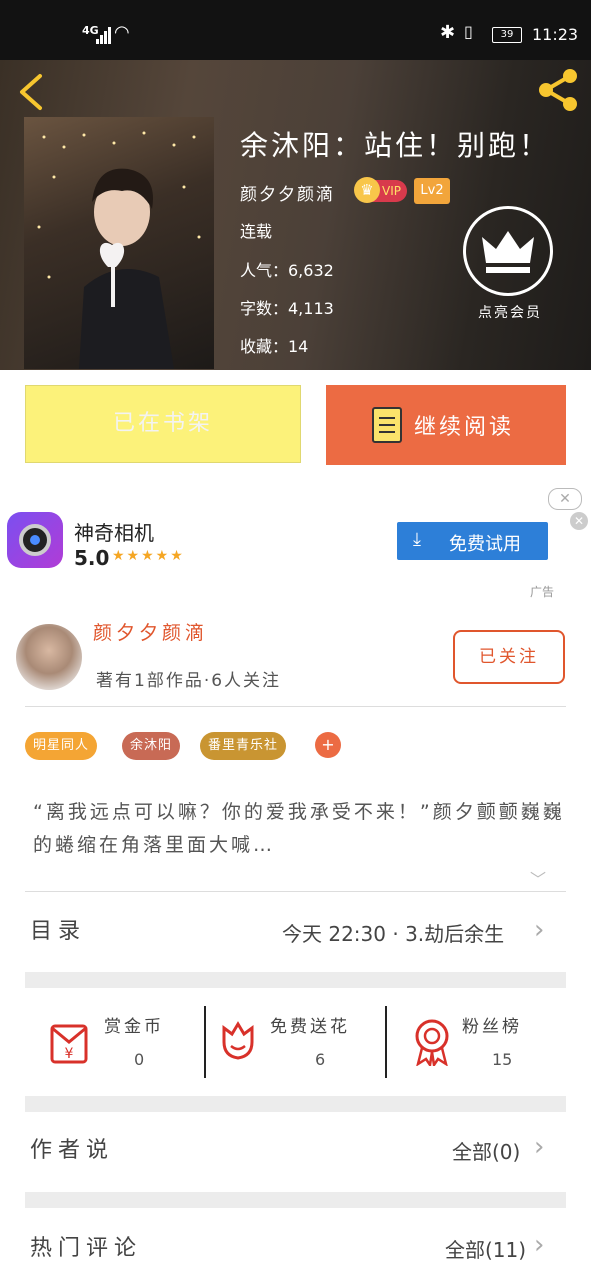 The image size is (591, 1280). I want to click on share-icon, so click(558, 90).